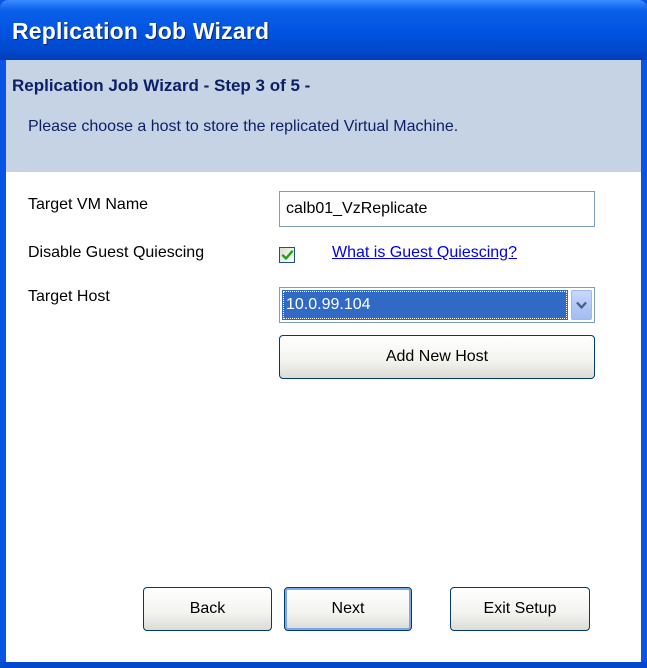 Image resolution: width=647 pixels, height=668 pixels. What do you see at coordinates (520, 609) in the screenshot?
I see `exit-setup-button: Exit Setup` at bounding box center [520, 609].